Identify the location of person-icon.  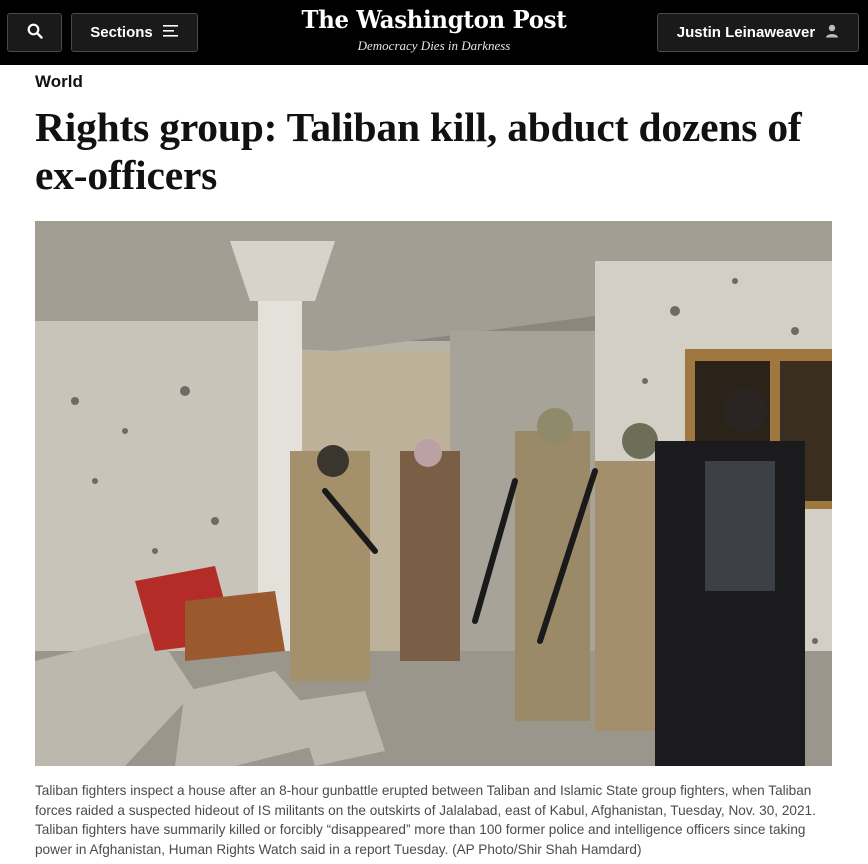
(832, 33).